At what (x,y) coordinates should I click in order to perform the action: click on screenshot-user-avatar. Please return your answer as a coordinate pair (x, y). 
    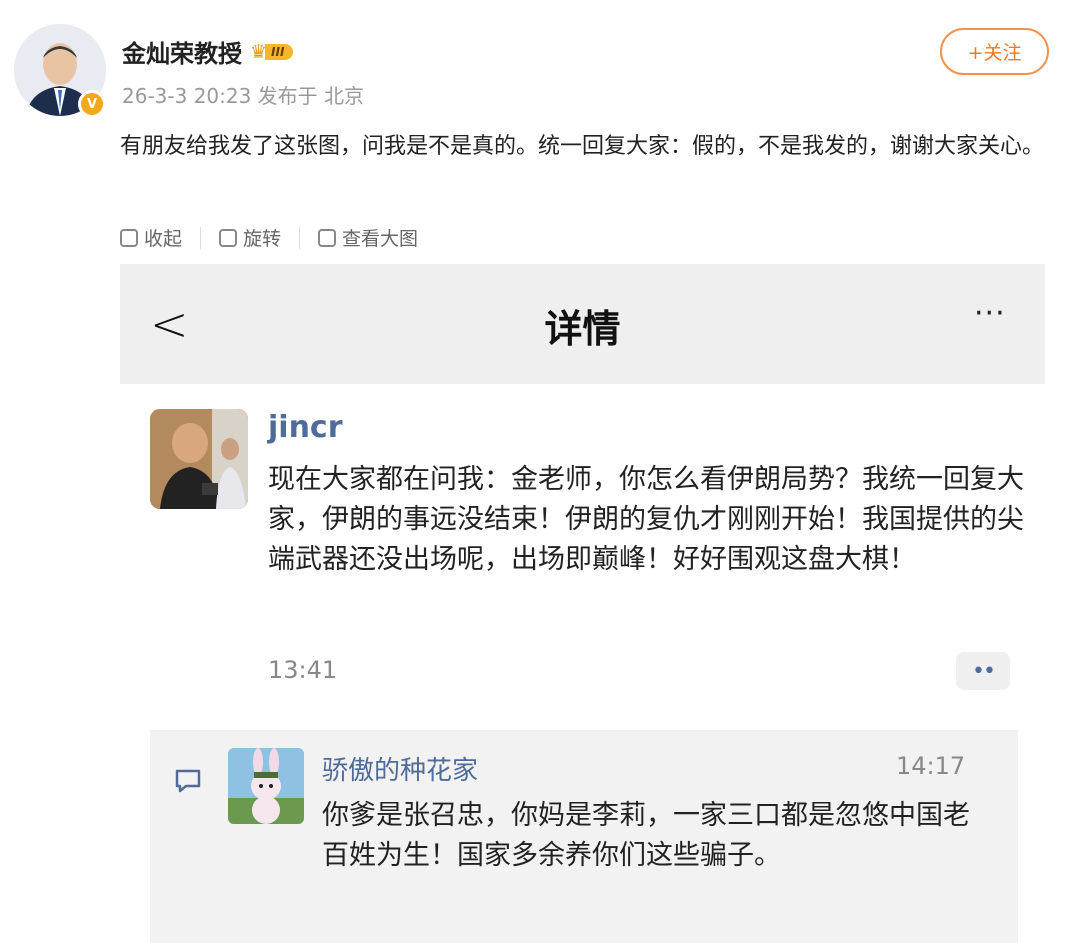
    Looking at the image, I should click on (199, 459).